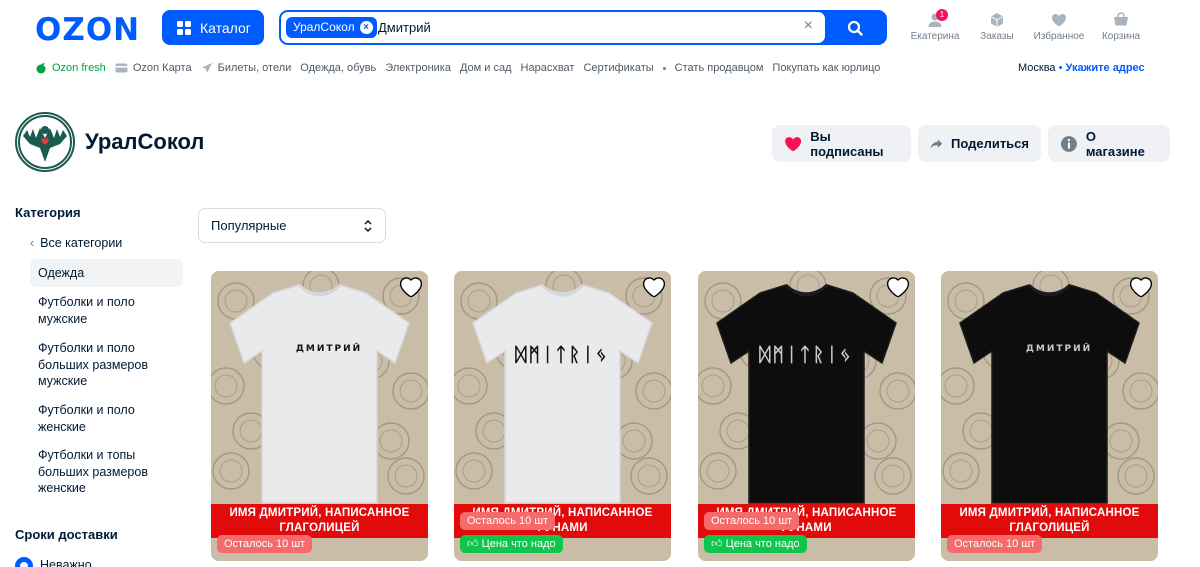 The image size is (1200, 567). I want to click on heart-icon, so click(1059, 20).